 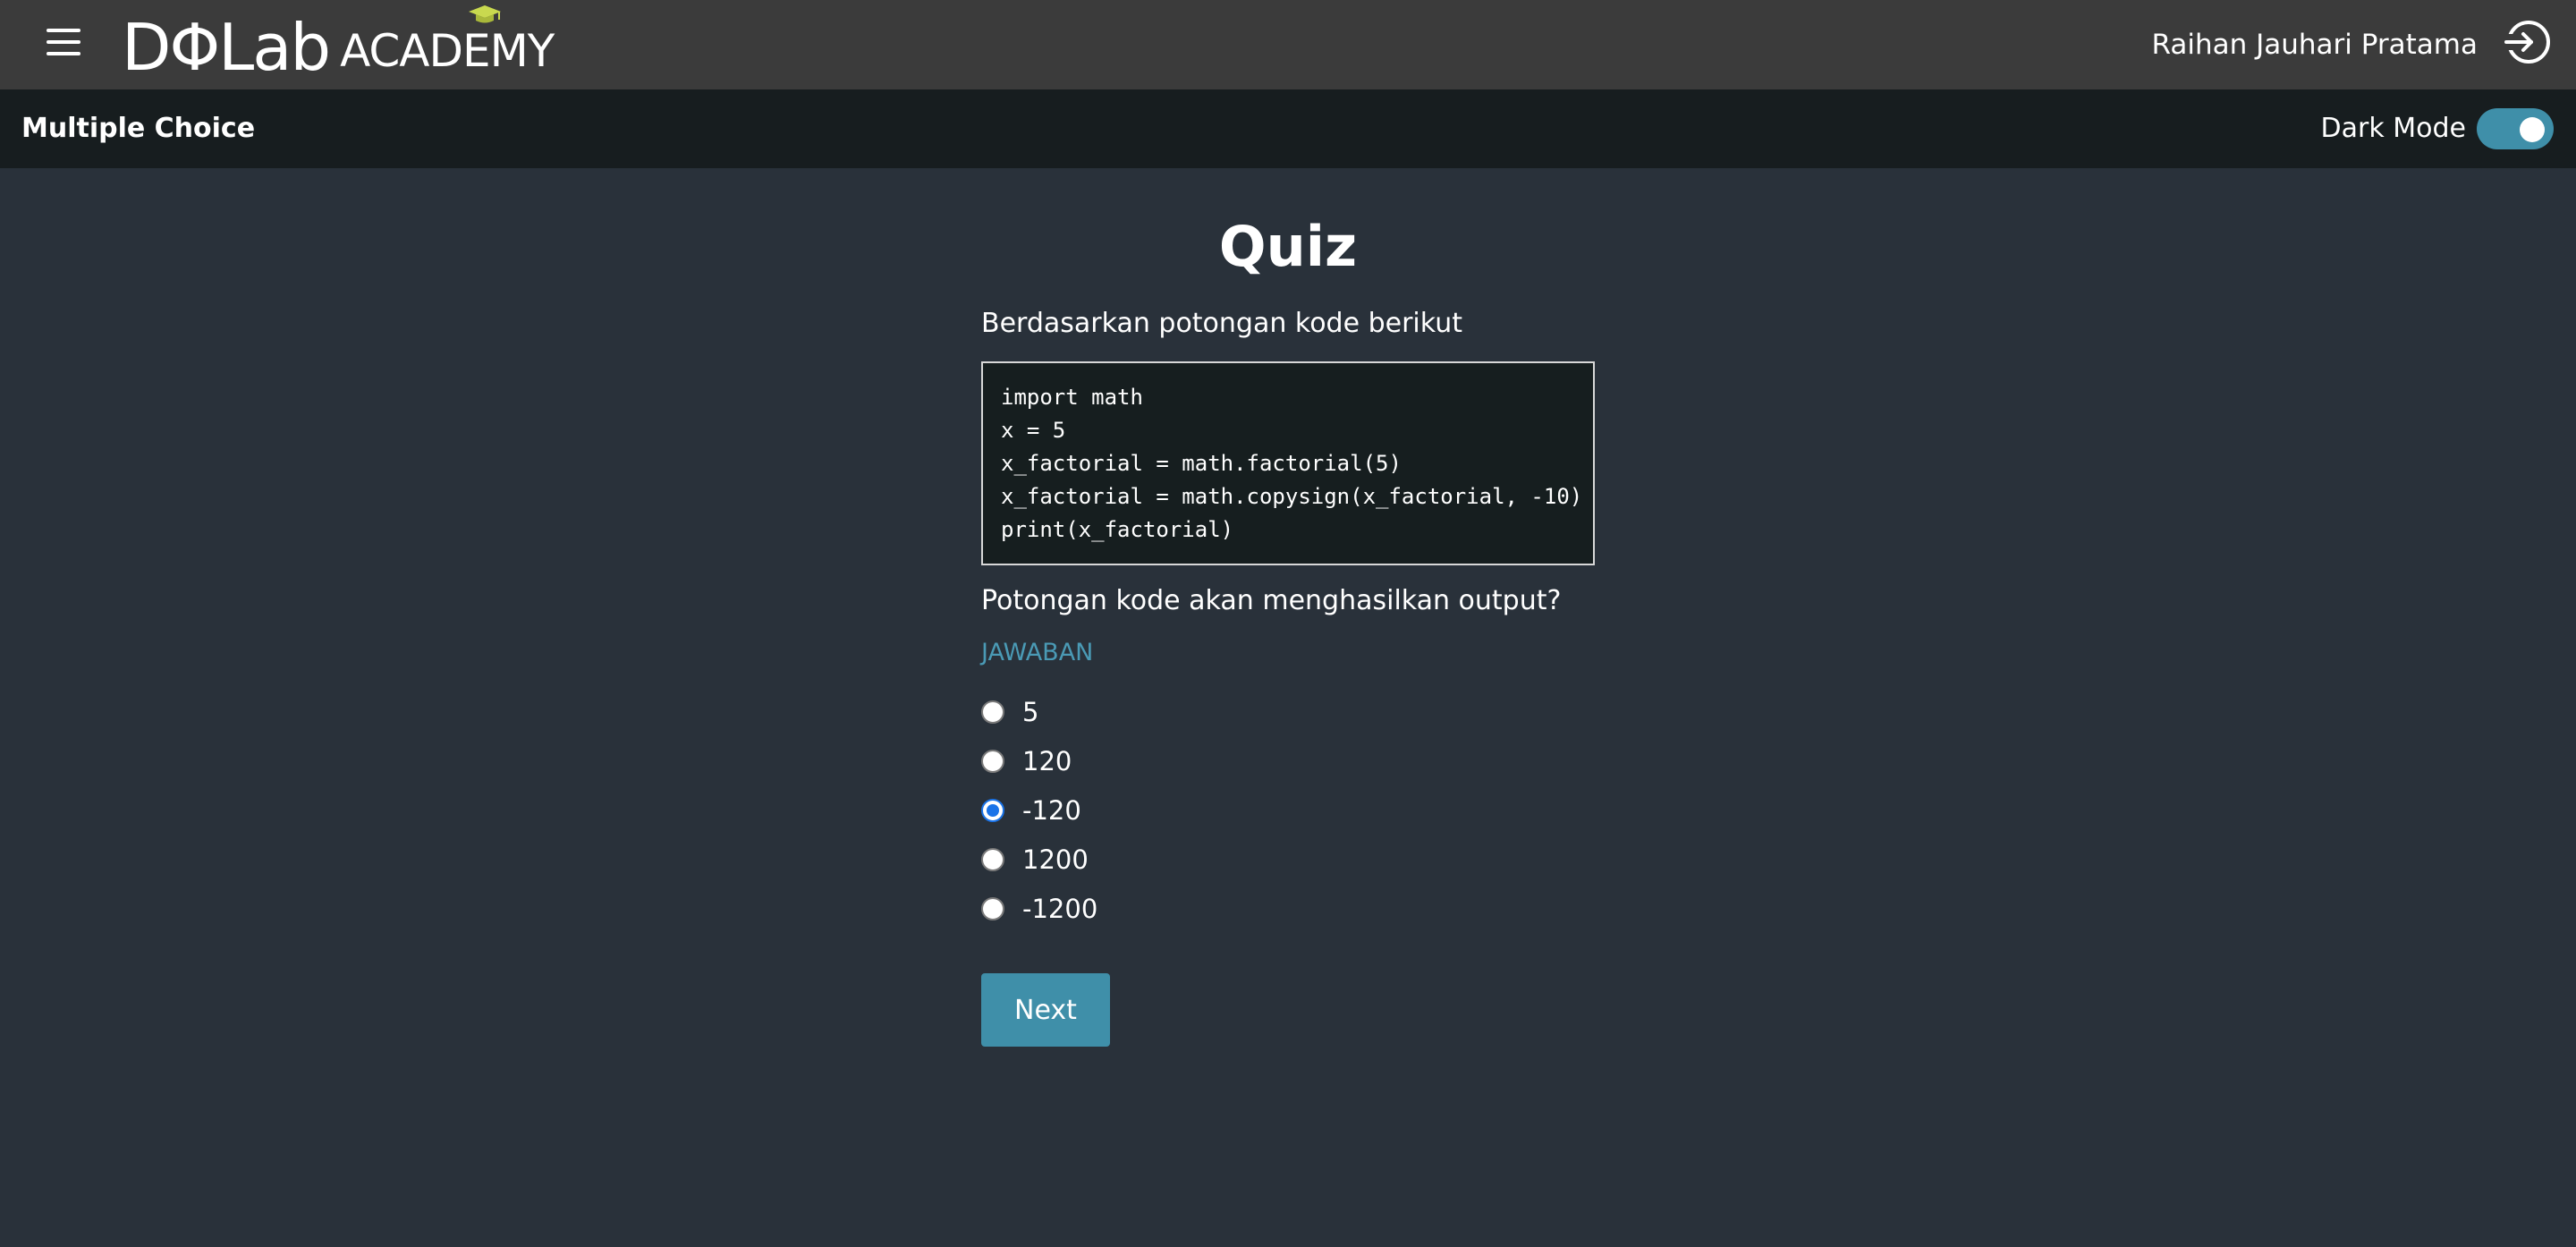 What do you see at coordinates (1059, 909) in the screenshot?
I see `option-label: -1200` at bounding box center [1059, 909].